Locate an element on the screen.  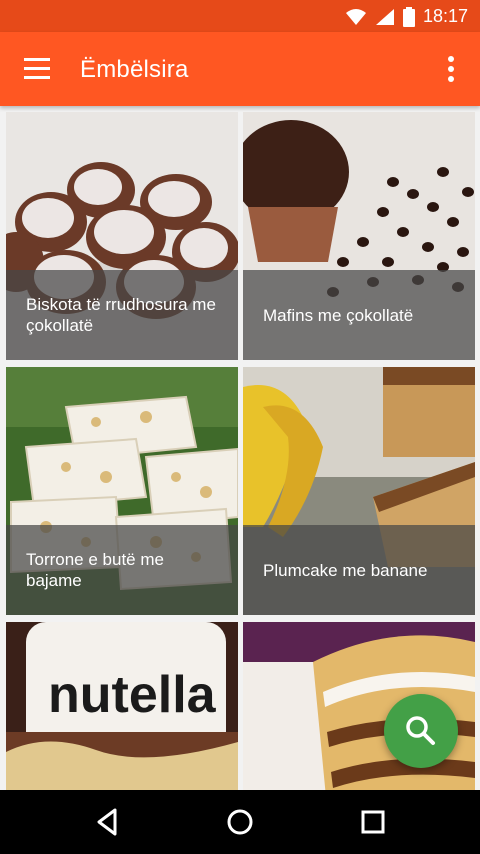
navigation-bar is located at coordinates (240, 822).